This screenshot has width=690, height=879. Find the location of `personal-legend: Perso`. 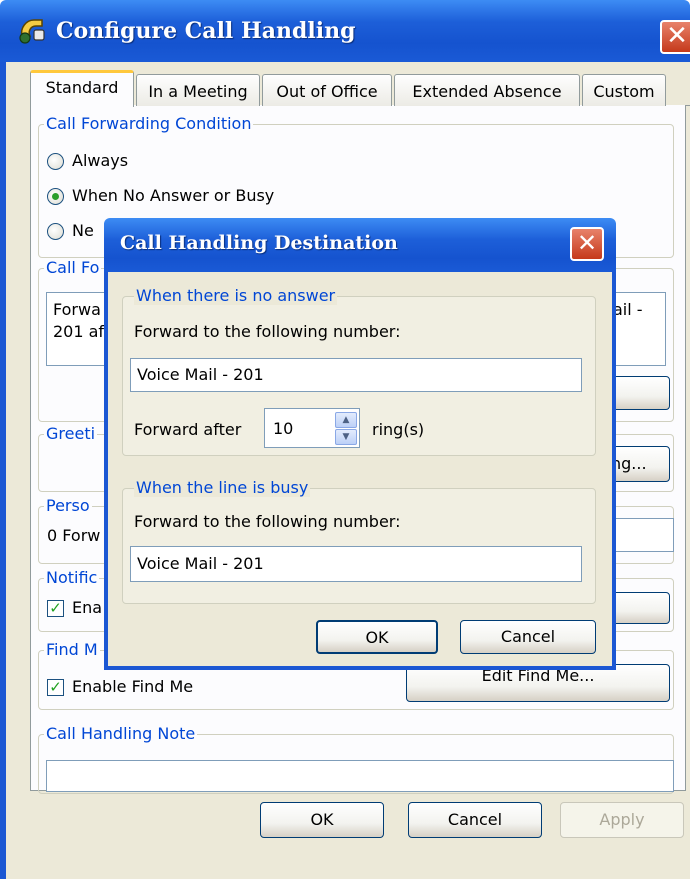

personal-legend: Perso is located at coordinates (68, 505).